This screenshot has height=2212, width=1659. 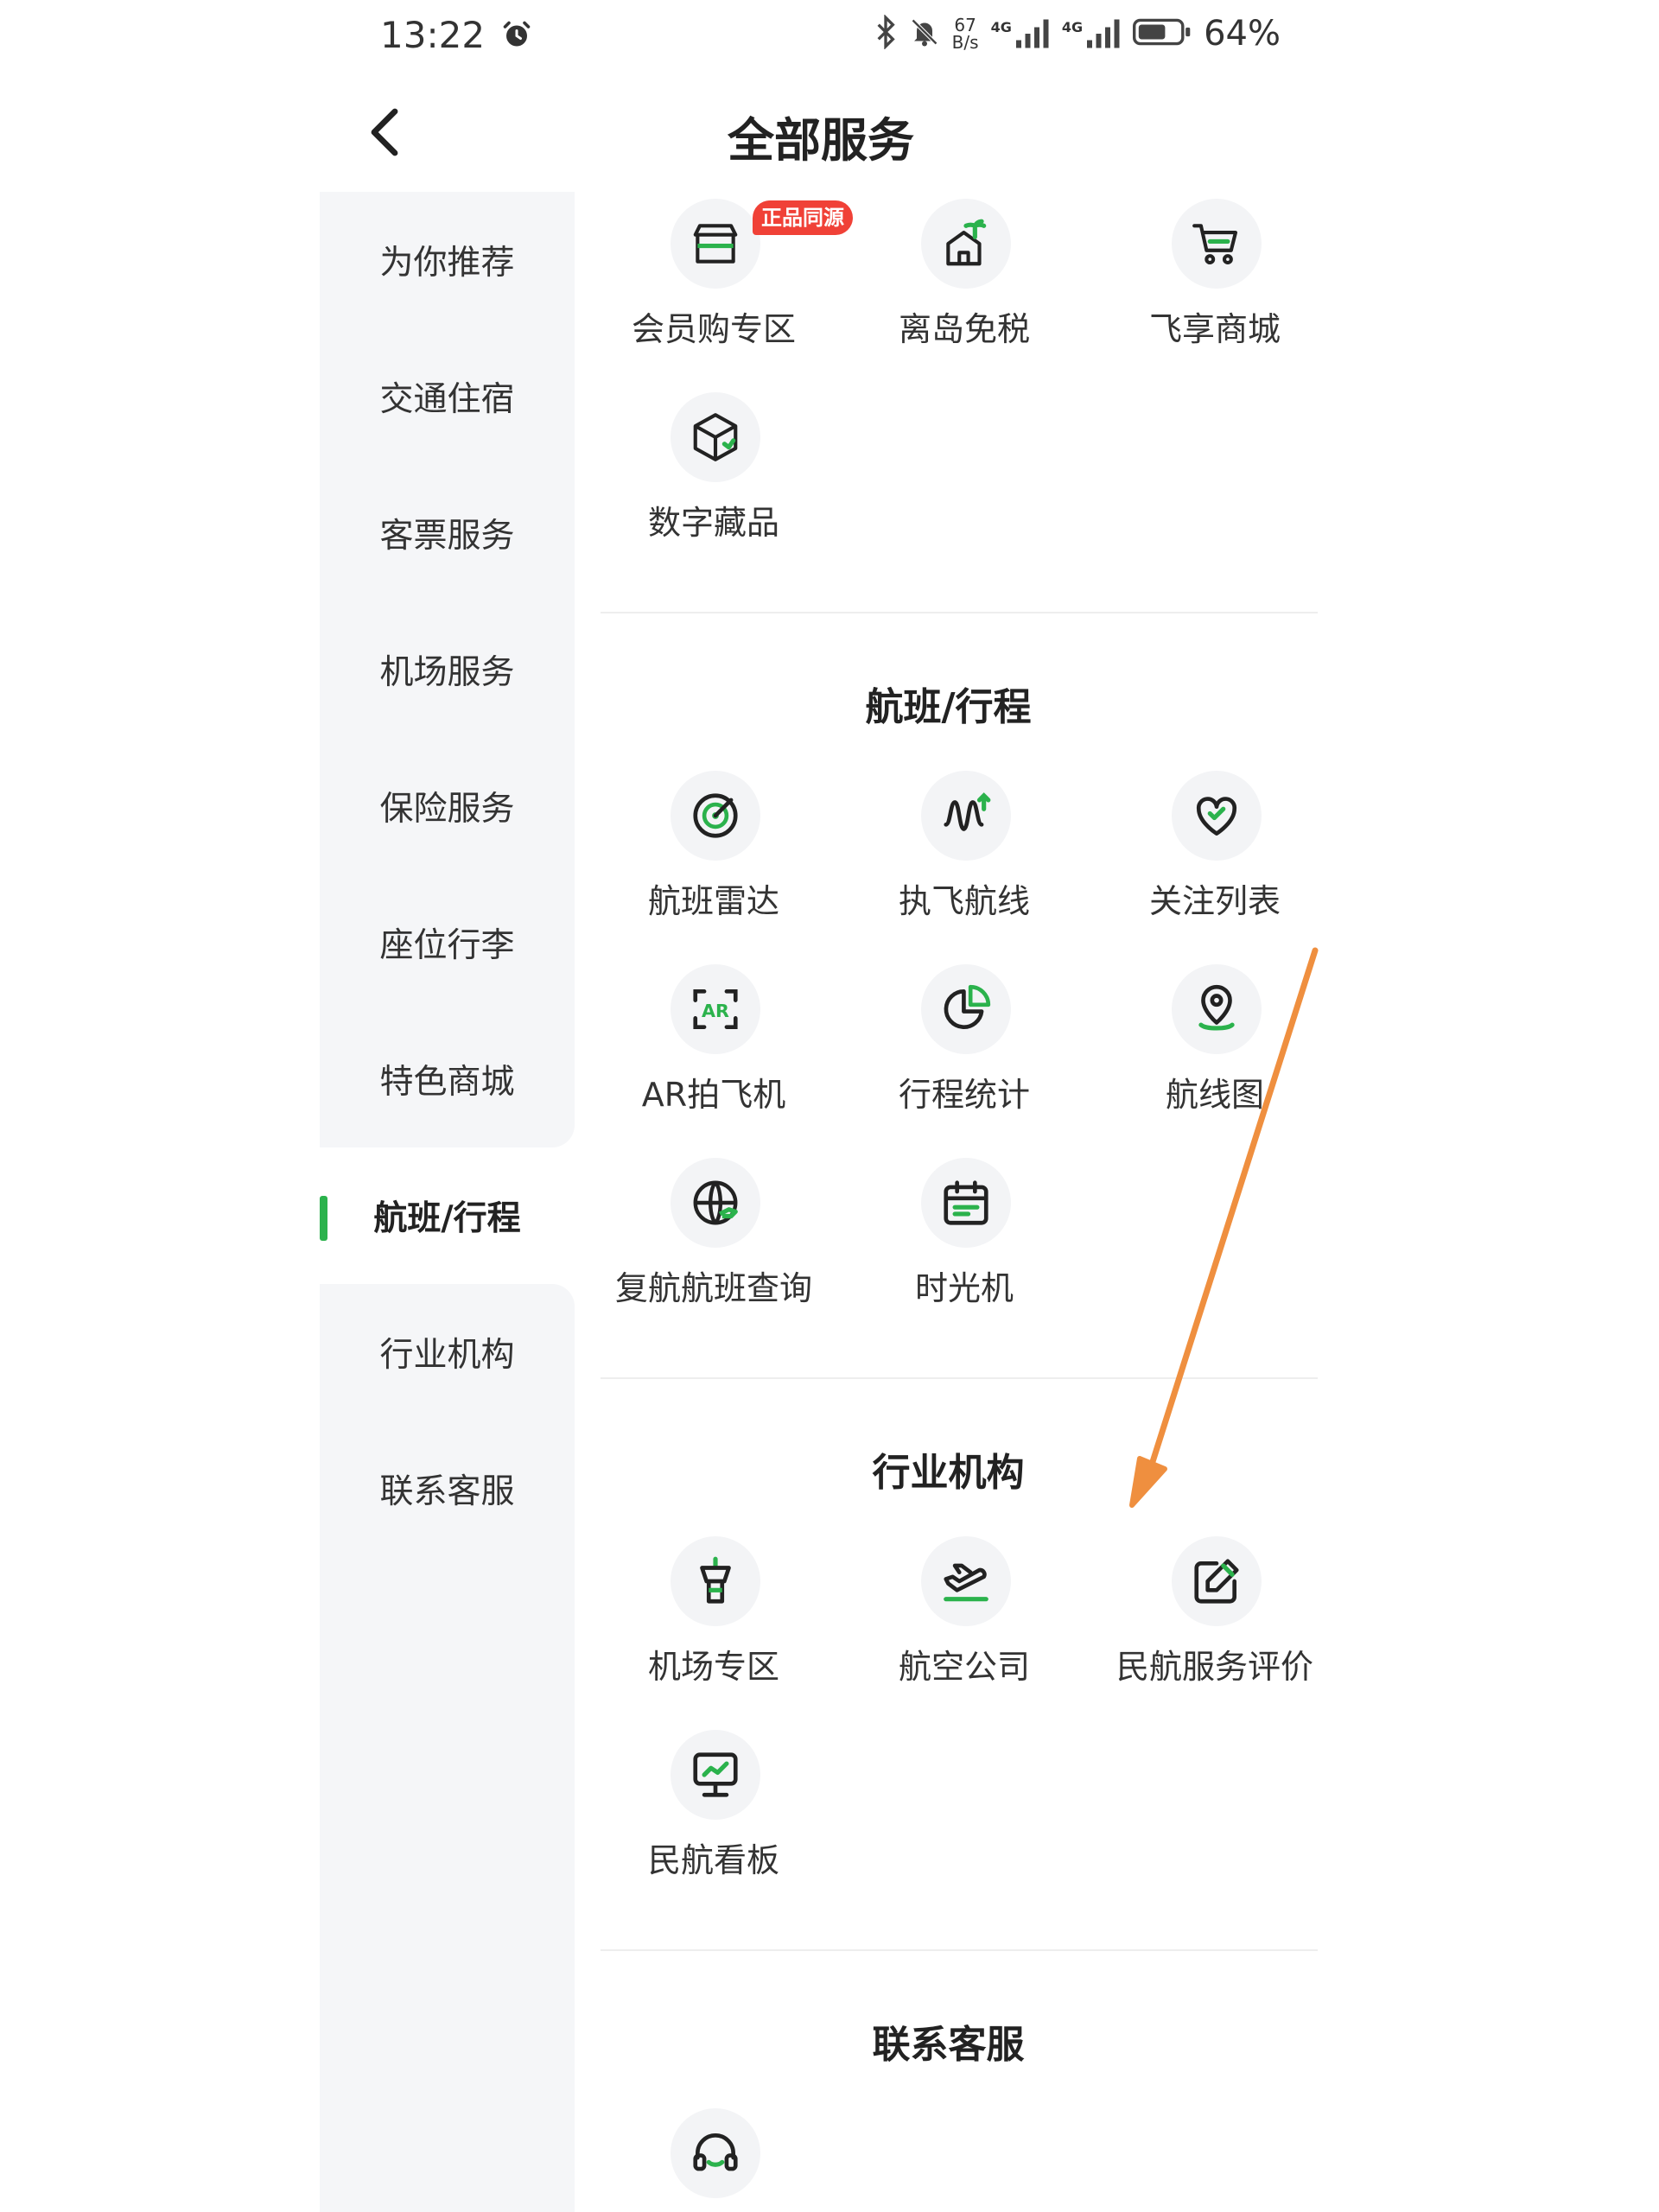 I want to click on service-trip-stats: 行程统计, so click(x=964, y=1043).